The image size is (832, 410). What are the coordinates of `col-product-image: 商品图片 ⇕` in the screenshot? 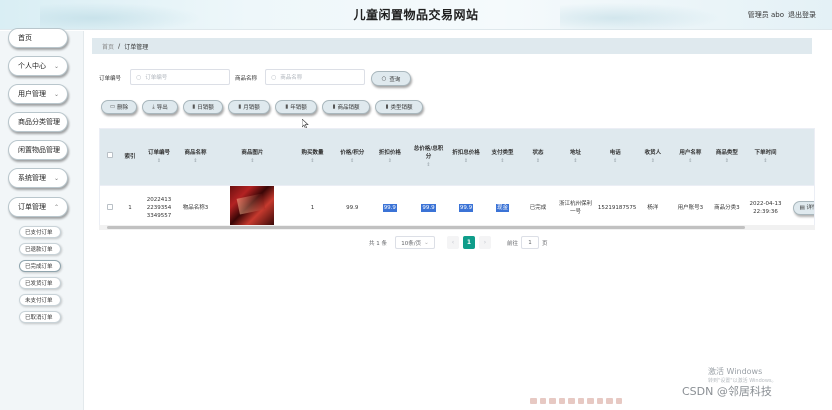 It's located at (252, 157).